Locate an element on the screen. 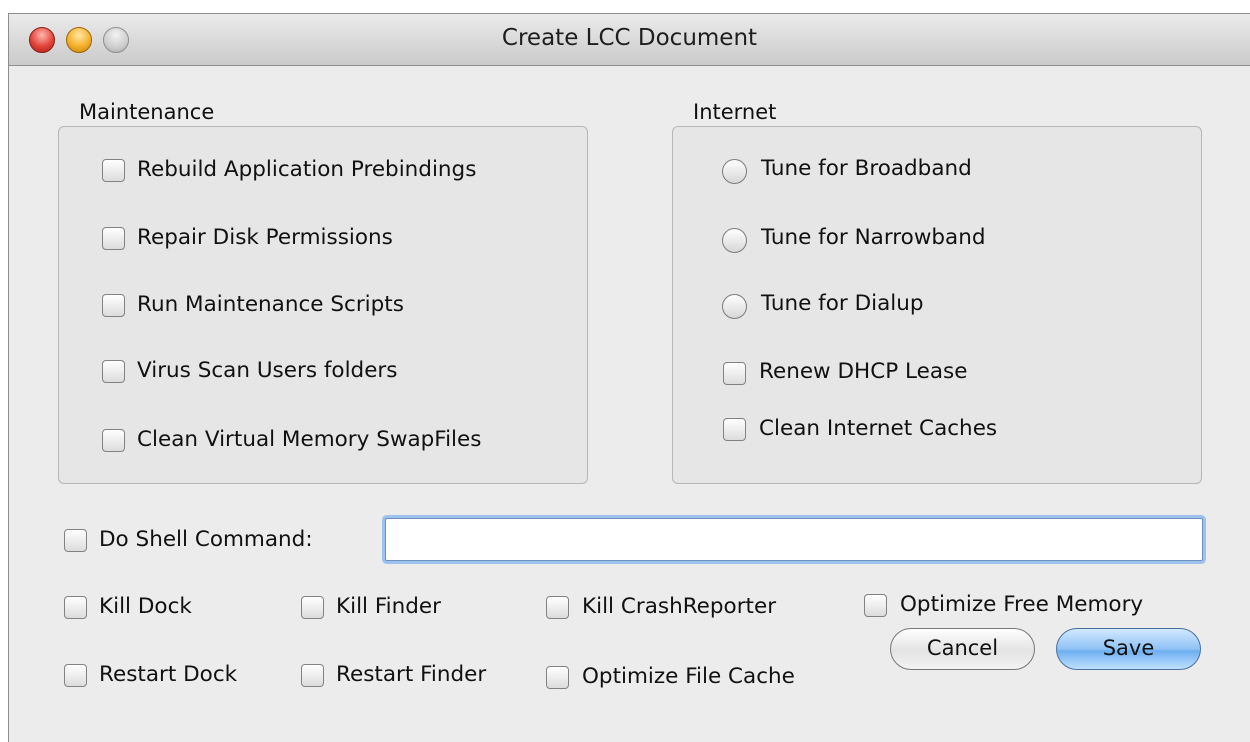 Image resolution: width=1250 pixels, height=742 pixels. tune-narrowband-radio is located at coordinates (734, 240).